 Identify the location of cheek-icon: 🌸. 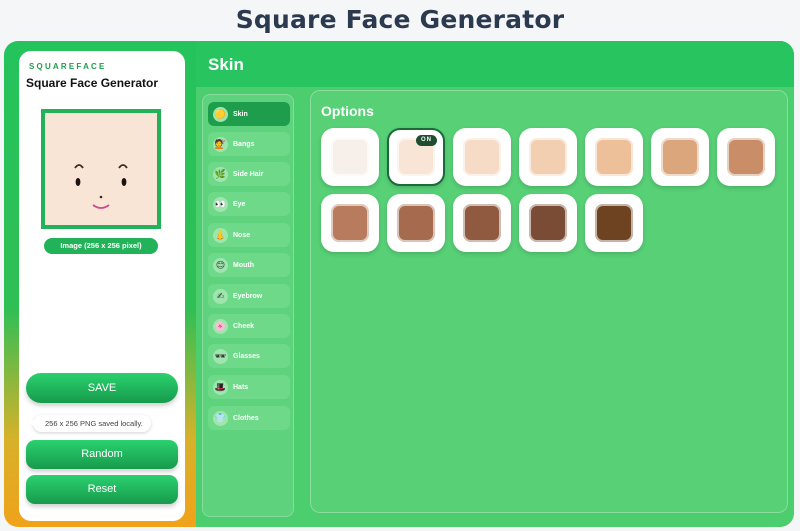
(220, 326).